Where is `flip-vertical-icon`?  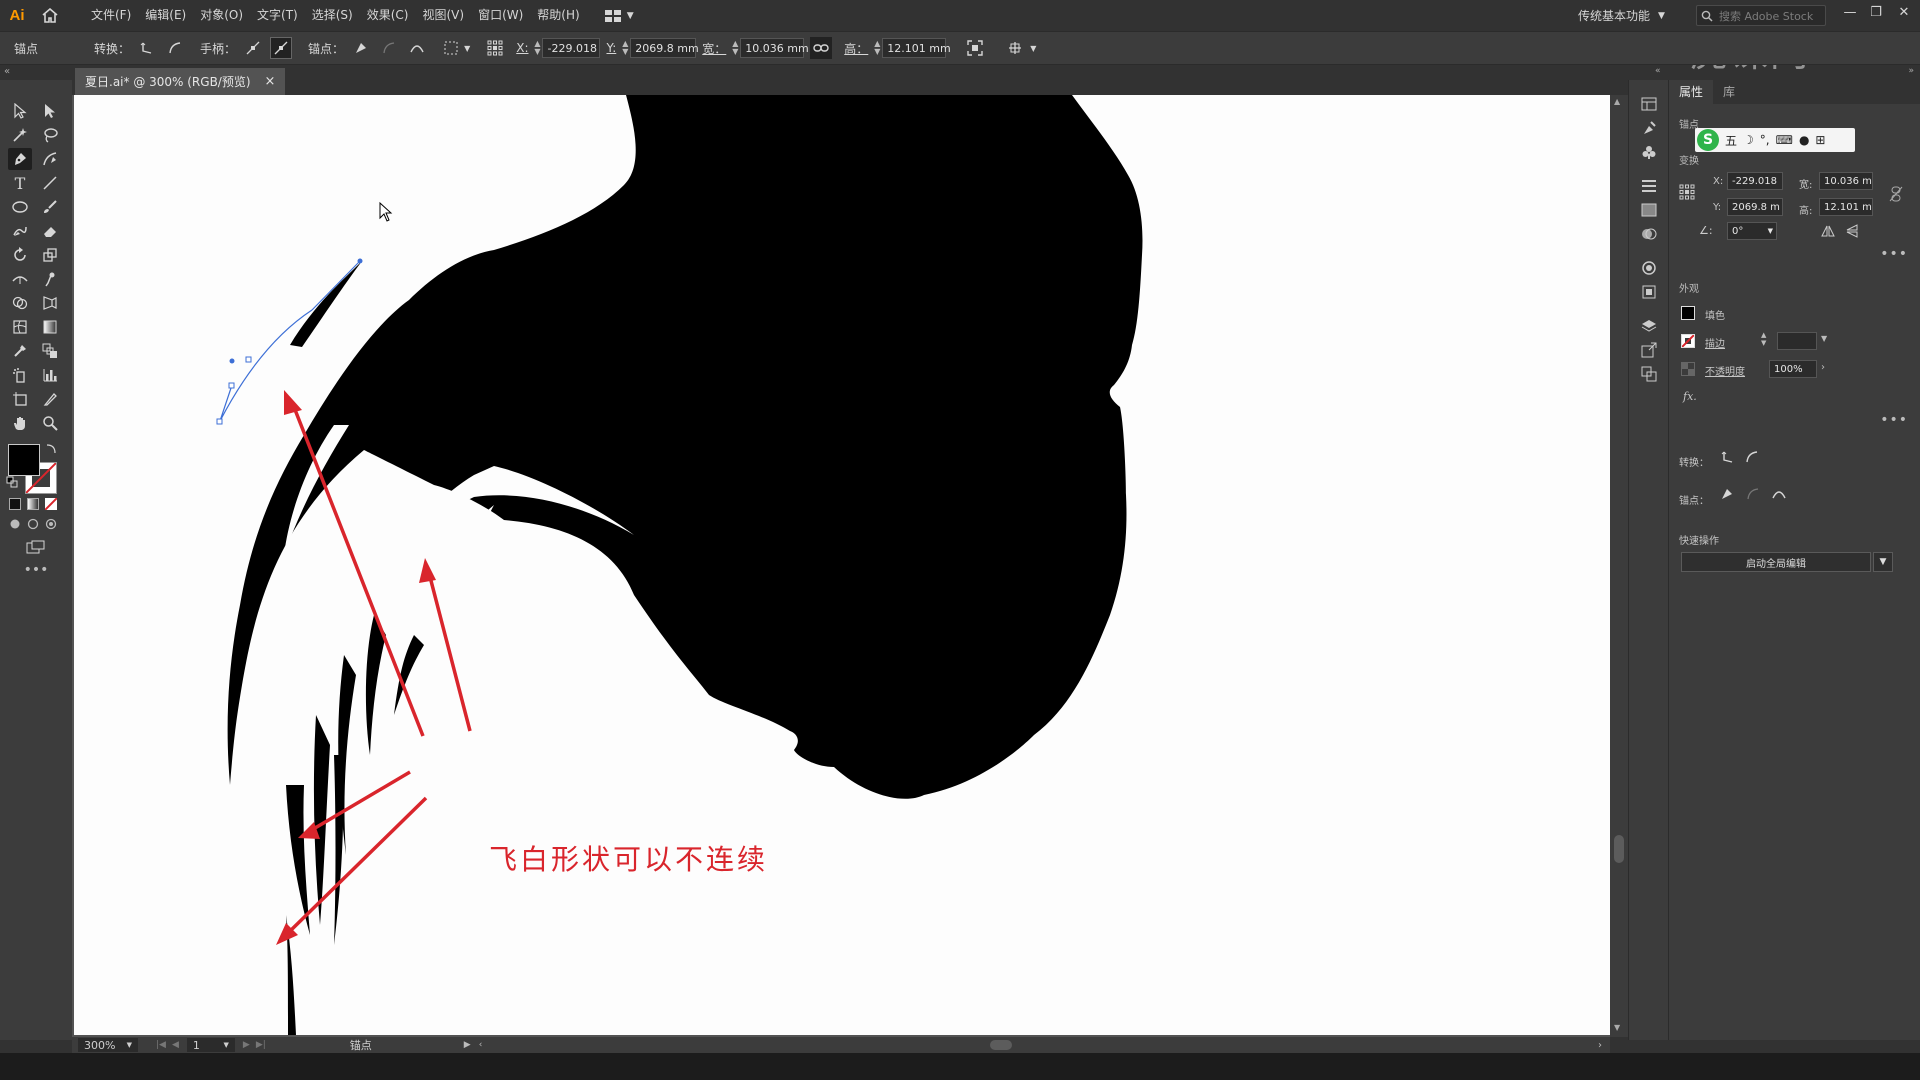 flip-vertical-icon is located at coordinates (1852, 232).